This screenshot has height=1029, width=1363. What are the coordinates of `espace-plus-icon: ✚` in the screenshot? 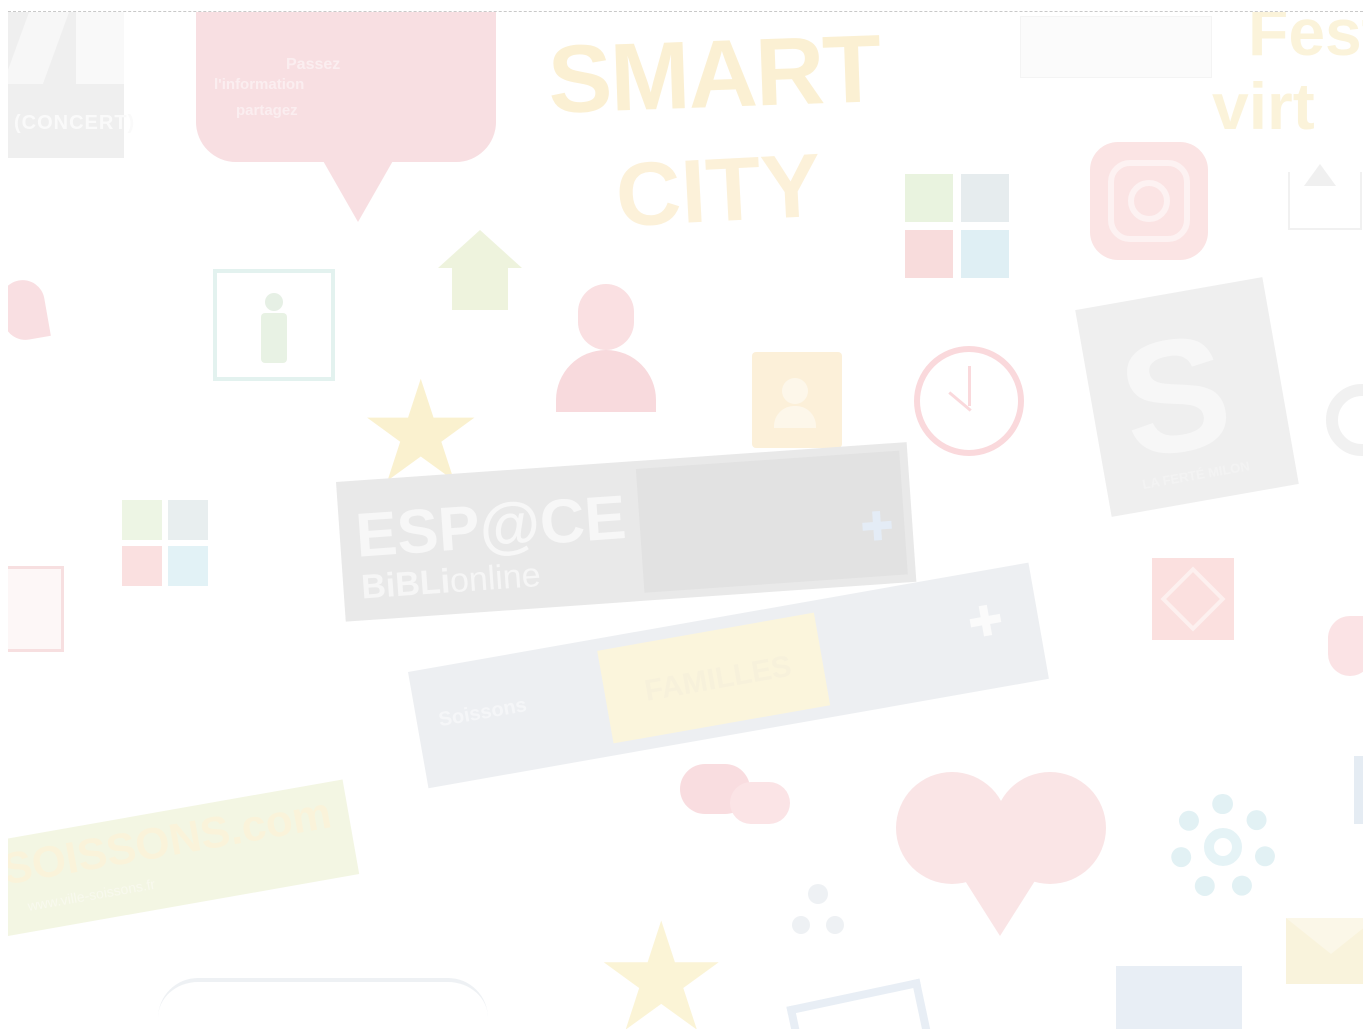 It's located at (877, 527).